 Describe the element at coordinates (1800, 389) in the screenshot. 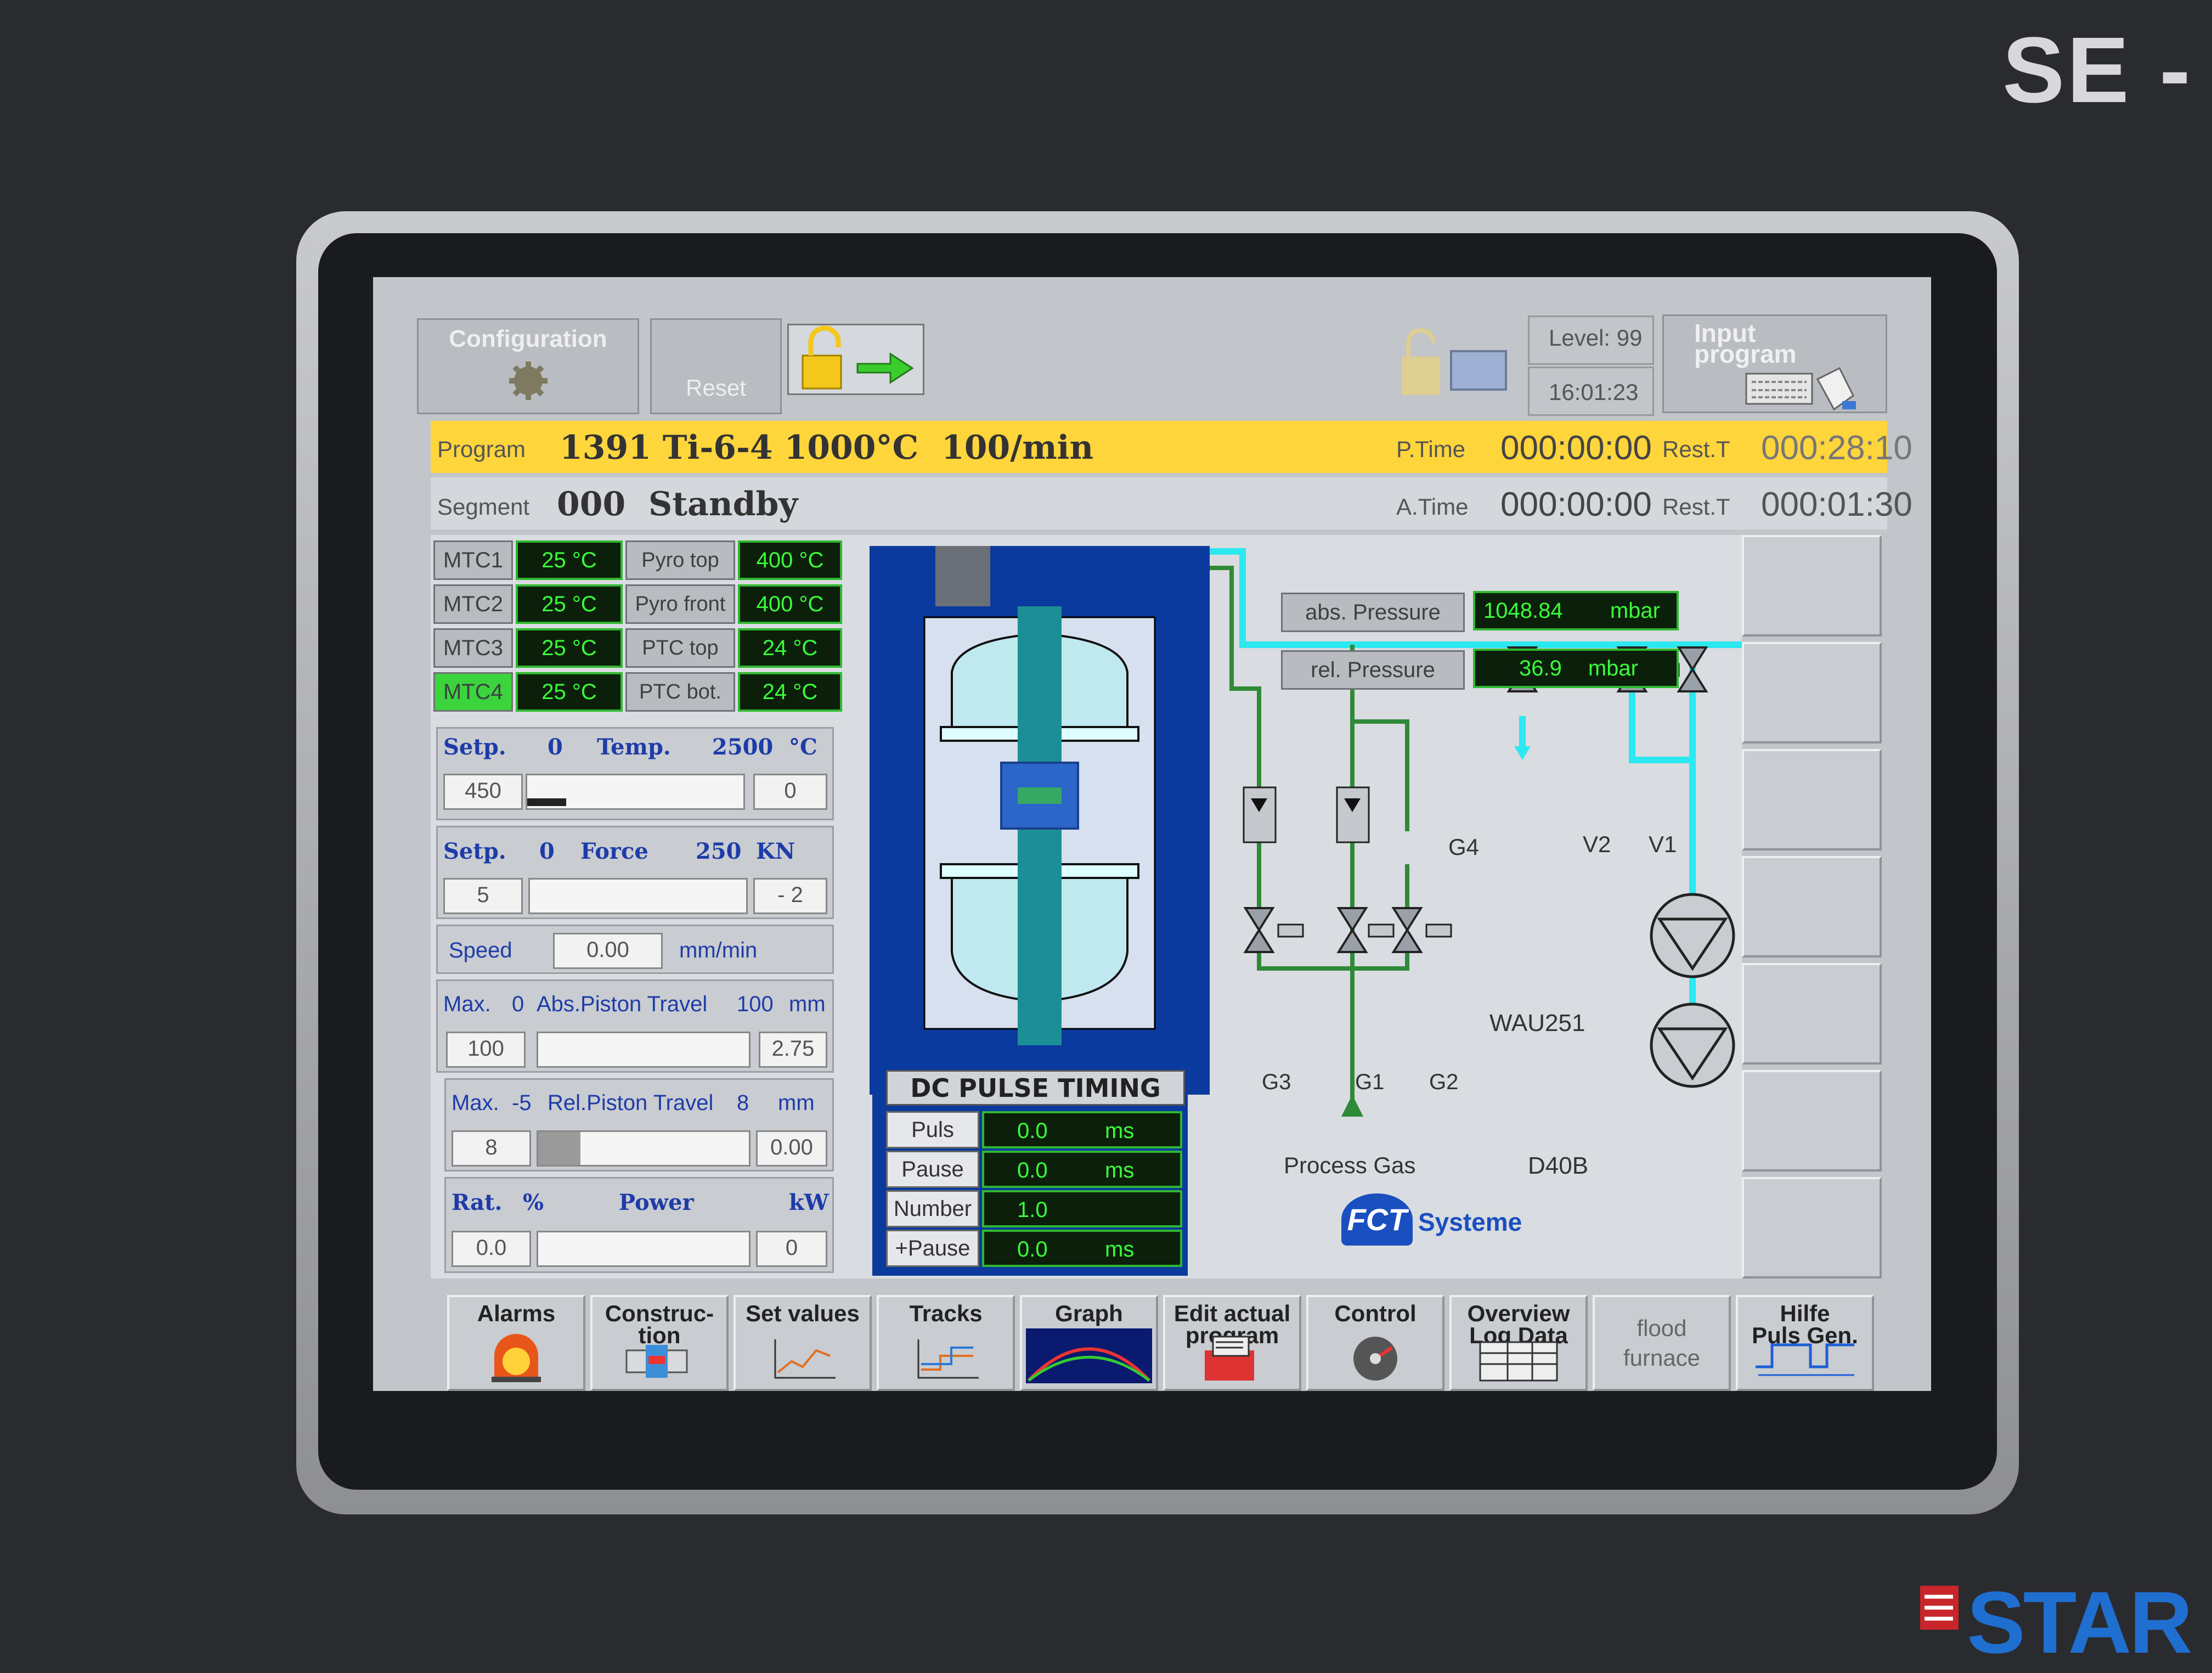

I see `keyboard-hand-icon` at that location.